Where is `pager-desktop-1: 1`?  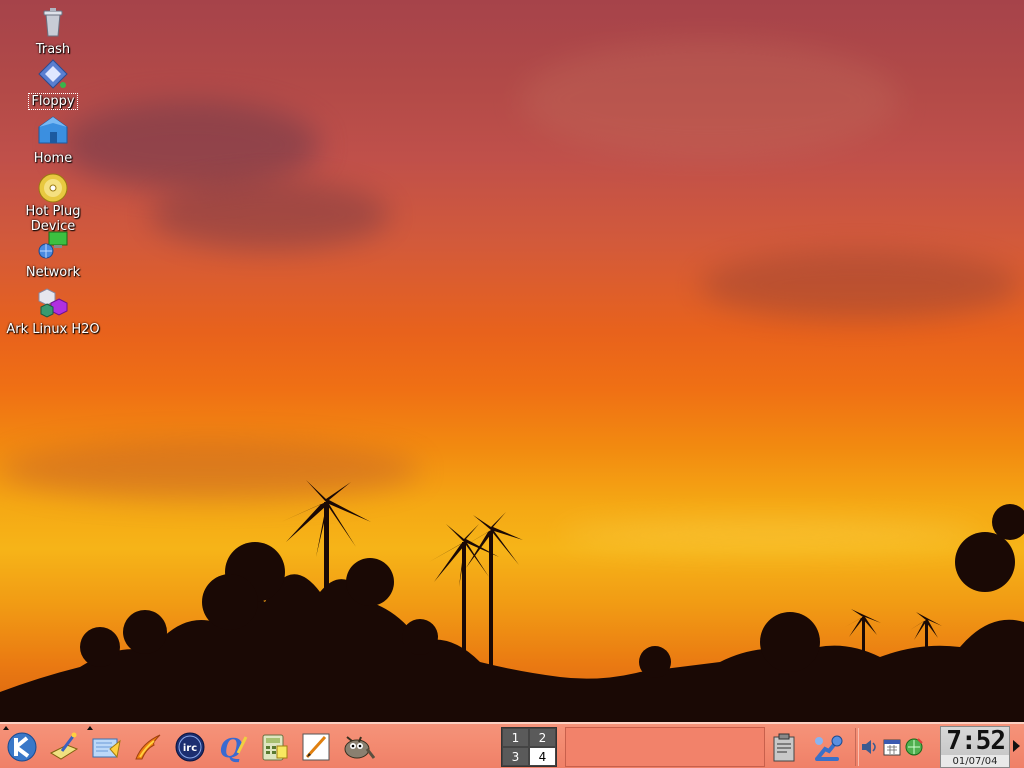 pager-desktop-1: 1 is located at coordinates (515, 737).